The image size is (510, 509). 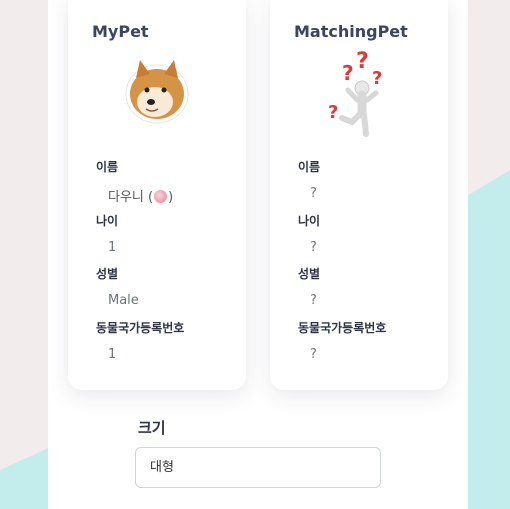 What do you see at coordinates (309, 274) in the screenshot?
I see `matchingpet-gender-label: 성별` at bounding box center [309, 274].